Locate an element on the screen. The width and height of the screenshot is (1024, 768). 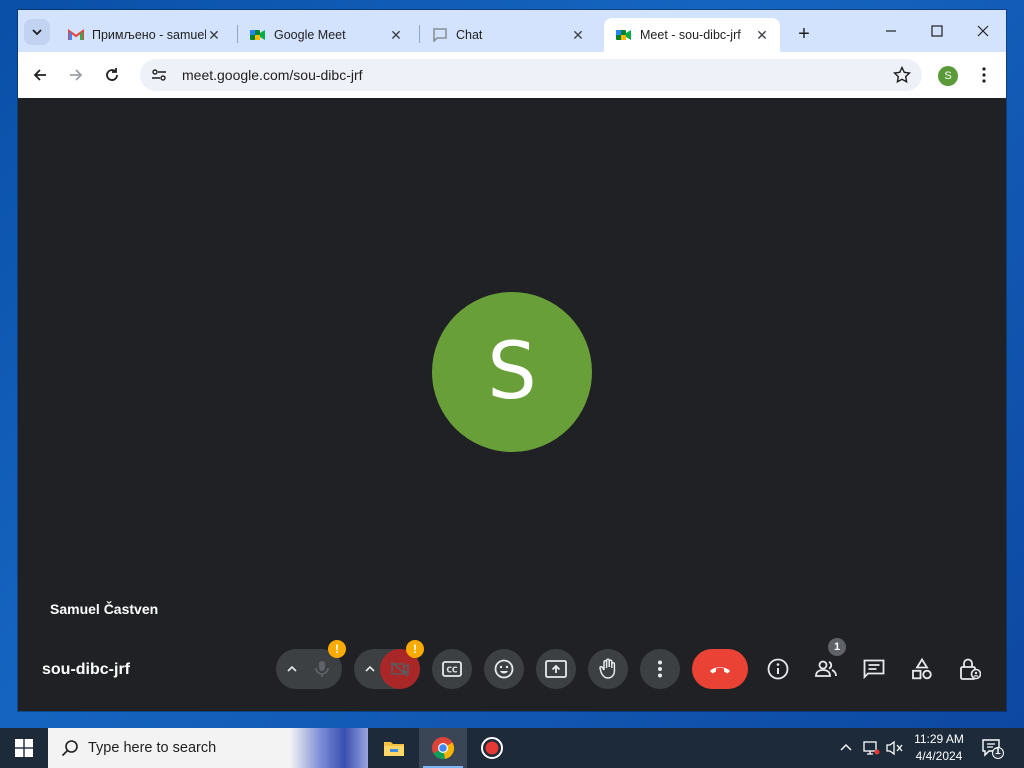
more-options-button is located at coordinates (660, 669).